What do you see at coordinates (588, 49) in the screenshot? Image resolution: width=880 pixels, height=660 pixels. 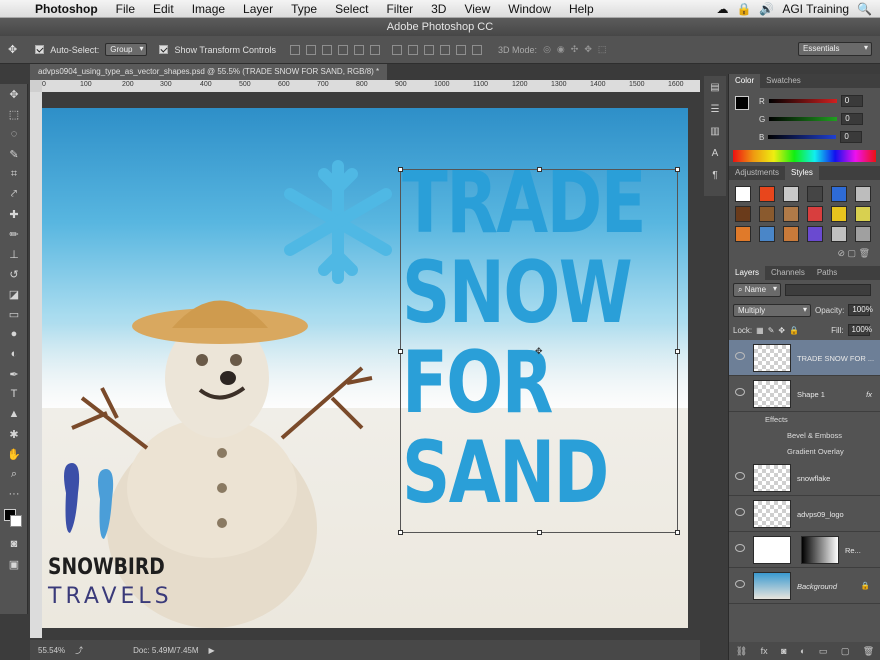 I see `slide-3d-icon: ✥` at bounding box center [588, 49].